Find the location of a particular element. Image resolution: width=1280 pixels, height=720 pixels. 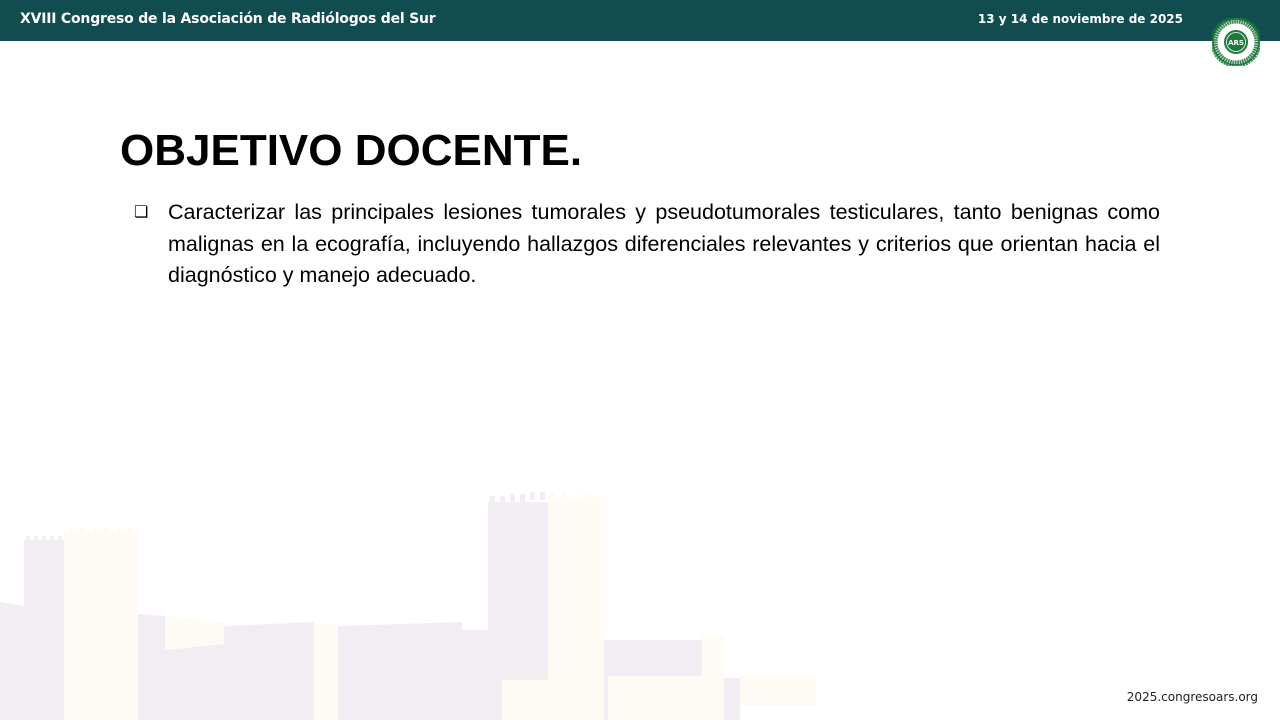

ars-logo: ARS is located at coordinates (1236, 42).